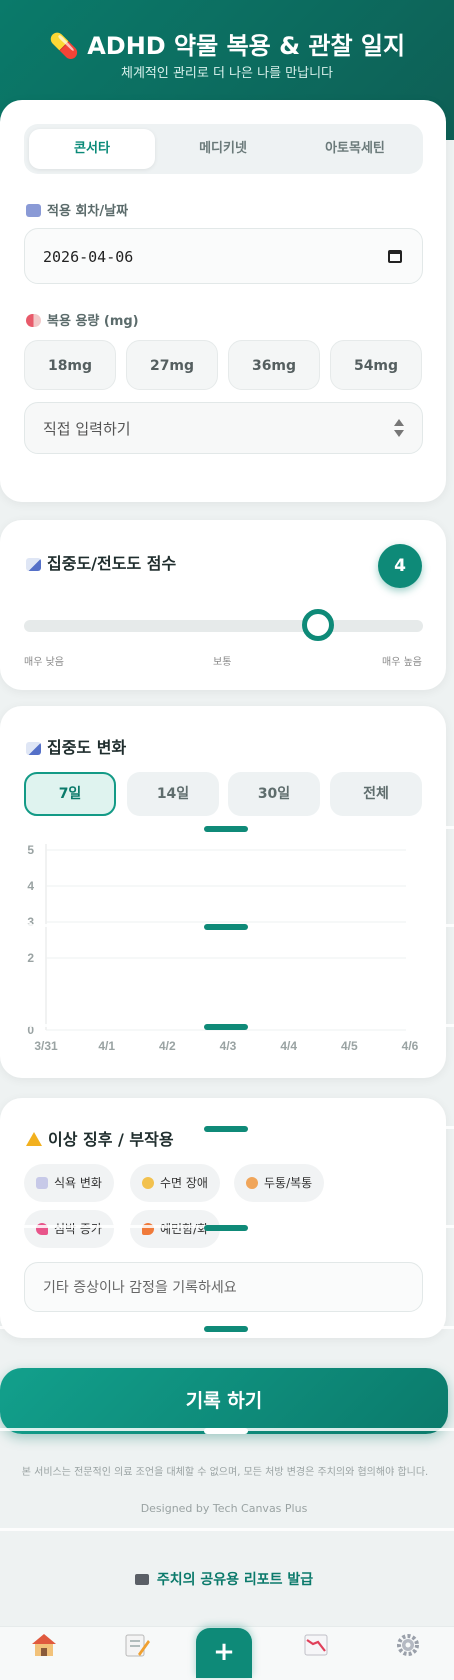 This screenshot has height=1680, width=454. I want to click on y-tick-label: 5, so click(30, 850).